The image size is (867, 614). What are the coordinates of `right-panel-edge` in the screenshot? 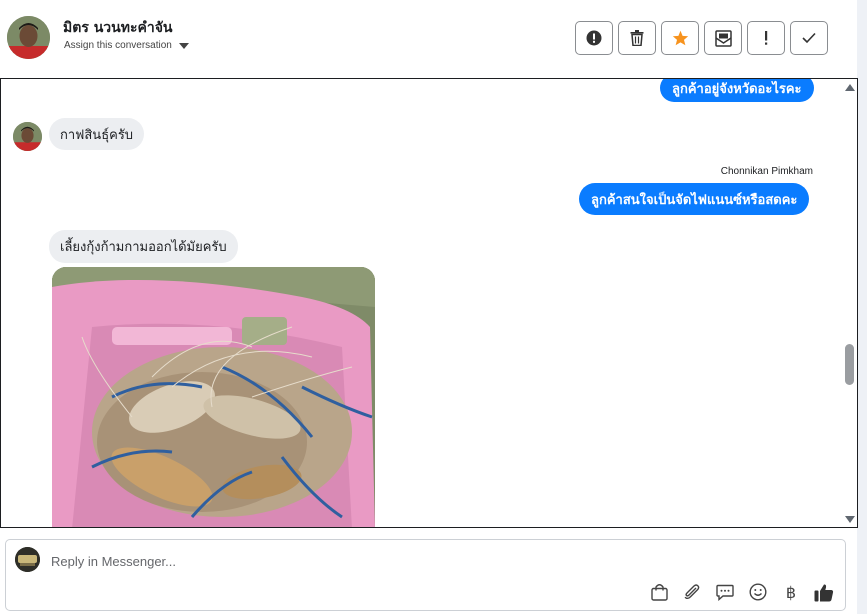 It's located at (862, 307).